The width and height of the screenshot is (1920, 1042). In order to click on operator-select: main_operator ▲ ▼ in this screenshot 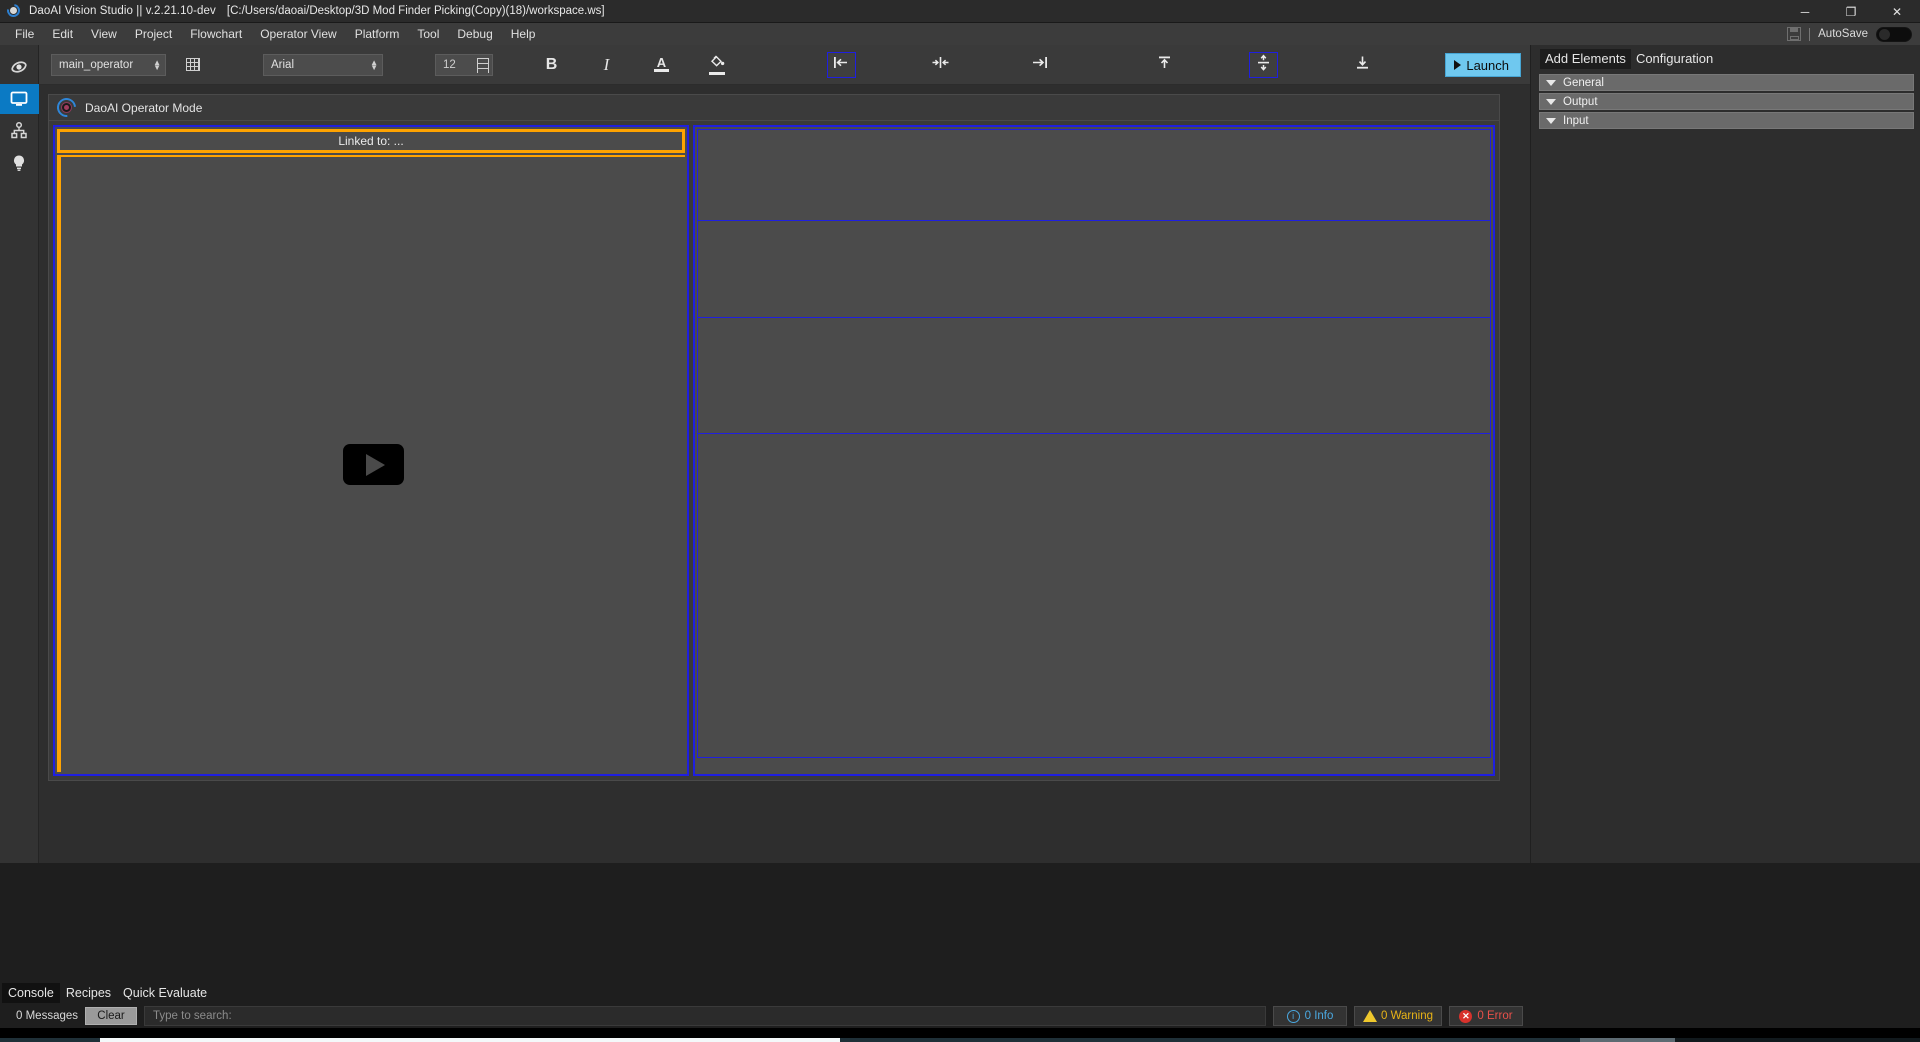, I will do `click(108, 64)`.